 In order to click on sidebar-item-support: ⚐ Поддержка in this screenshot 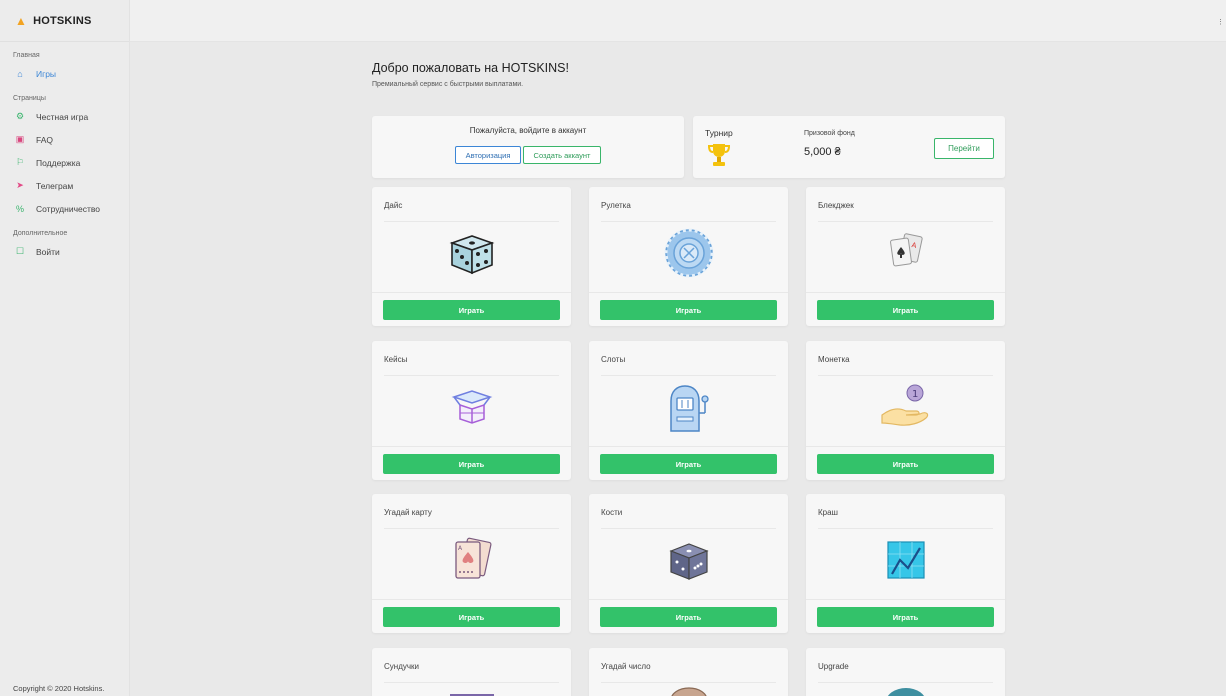, I will do `click(64, 162)`.